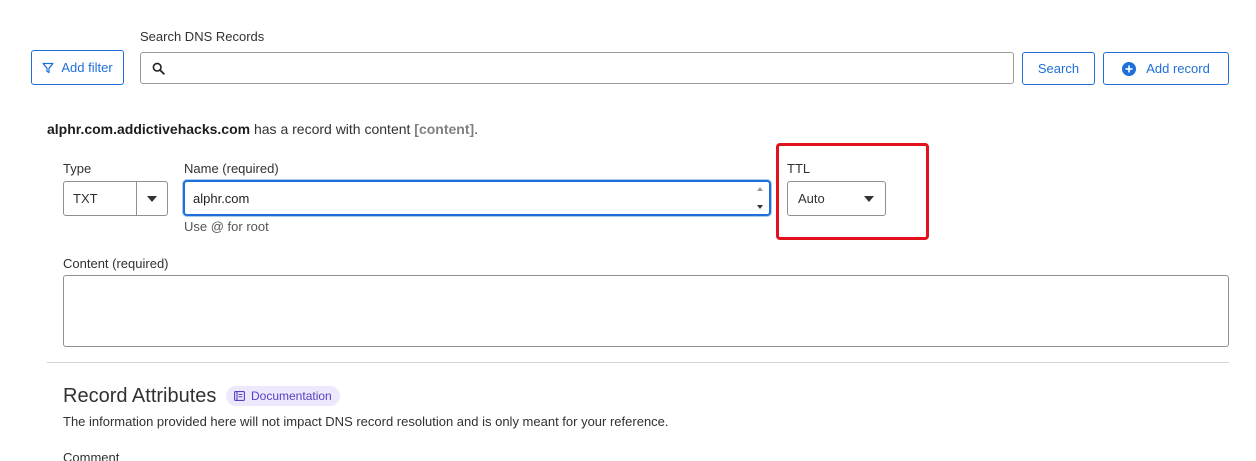 The image size is (1256, 461). I want to click on filter-icon, so click(48, 67).